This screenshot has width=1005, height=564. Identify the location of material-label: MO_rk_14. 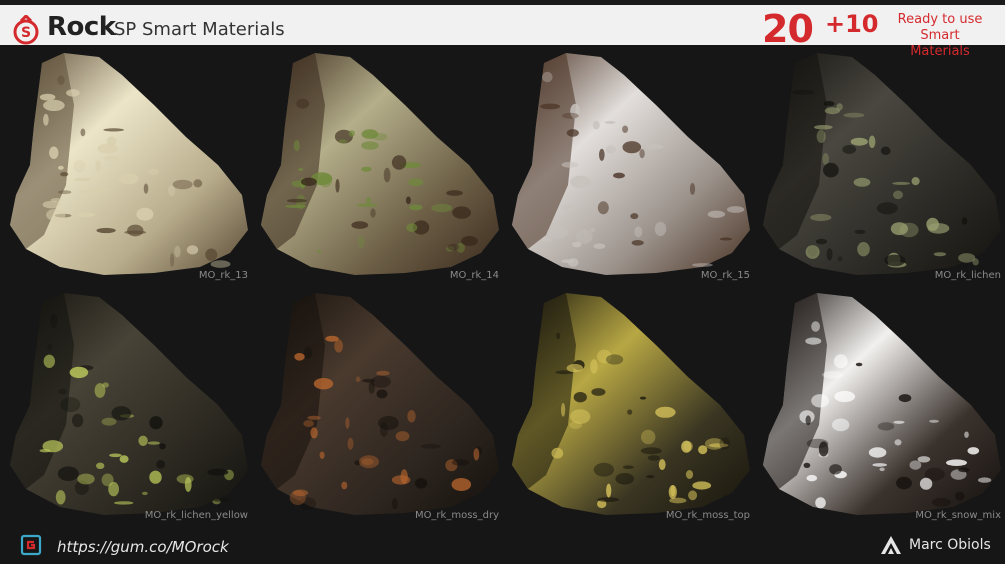
(474, 275).